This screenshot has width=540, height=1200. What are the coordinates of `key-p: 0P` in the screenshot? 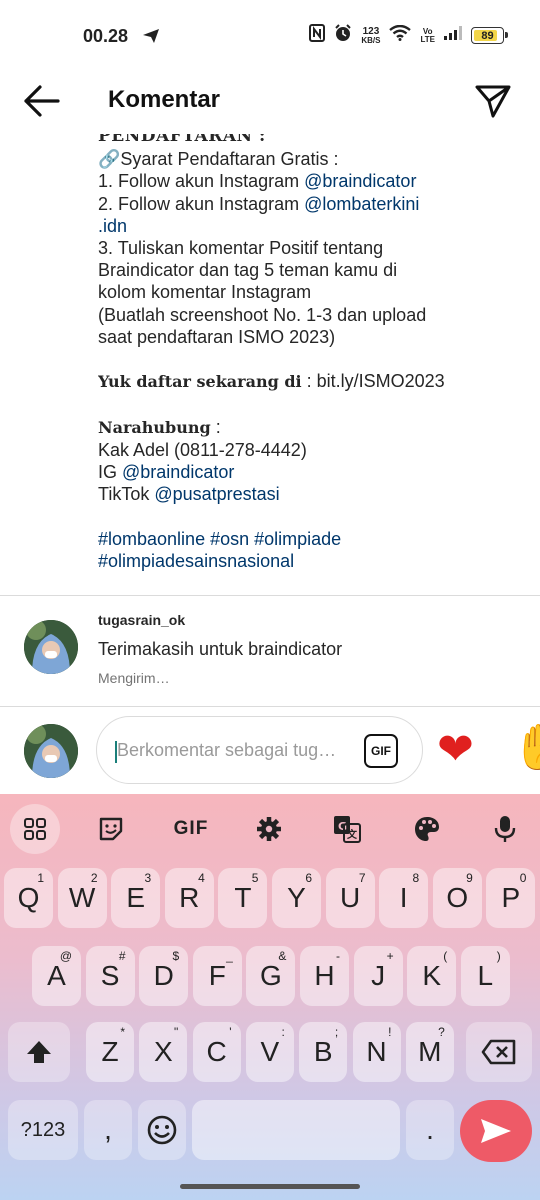 It's located at (511, 898).